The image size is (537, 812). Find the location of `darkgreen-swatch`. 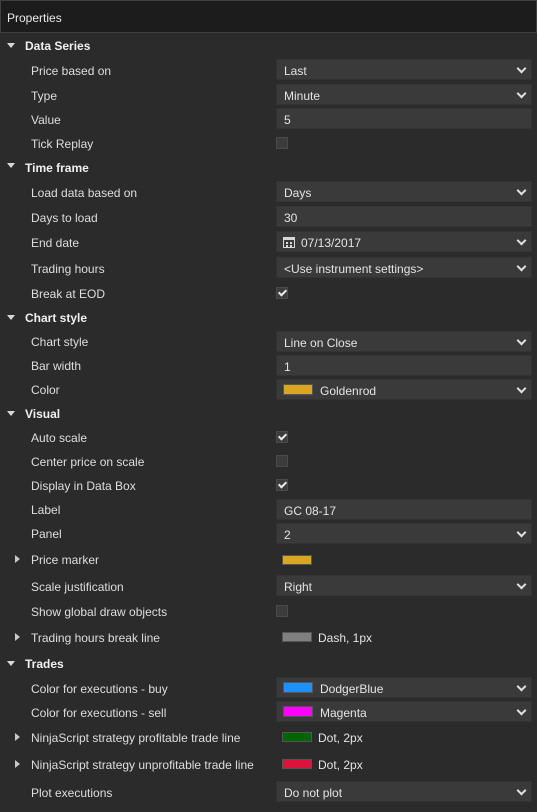

darkgreen-swatch is located at coordinates (297, 737).